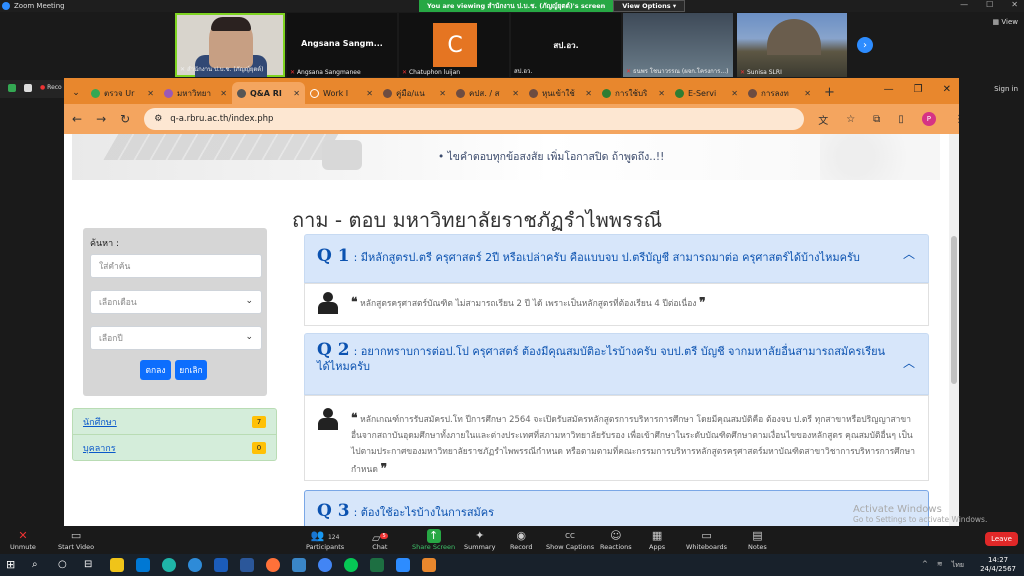 Image resolution: width=1024 pixels, height=576 pixels. Describe the element at coordinates (943, 565) in the screenshot. I see `system-tray: ^ ≋ ไทย` at that location.